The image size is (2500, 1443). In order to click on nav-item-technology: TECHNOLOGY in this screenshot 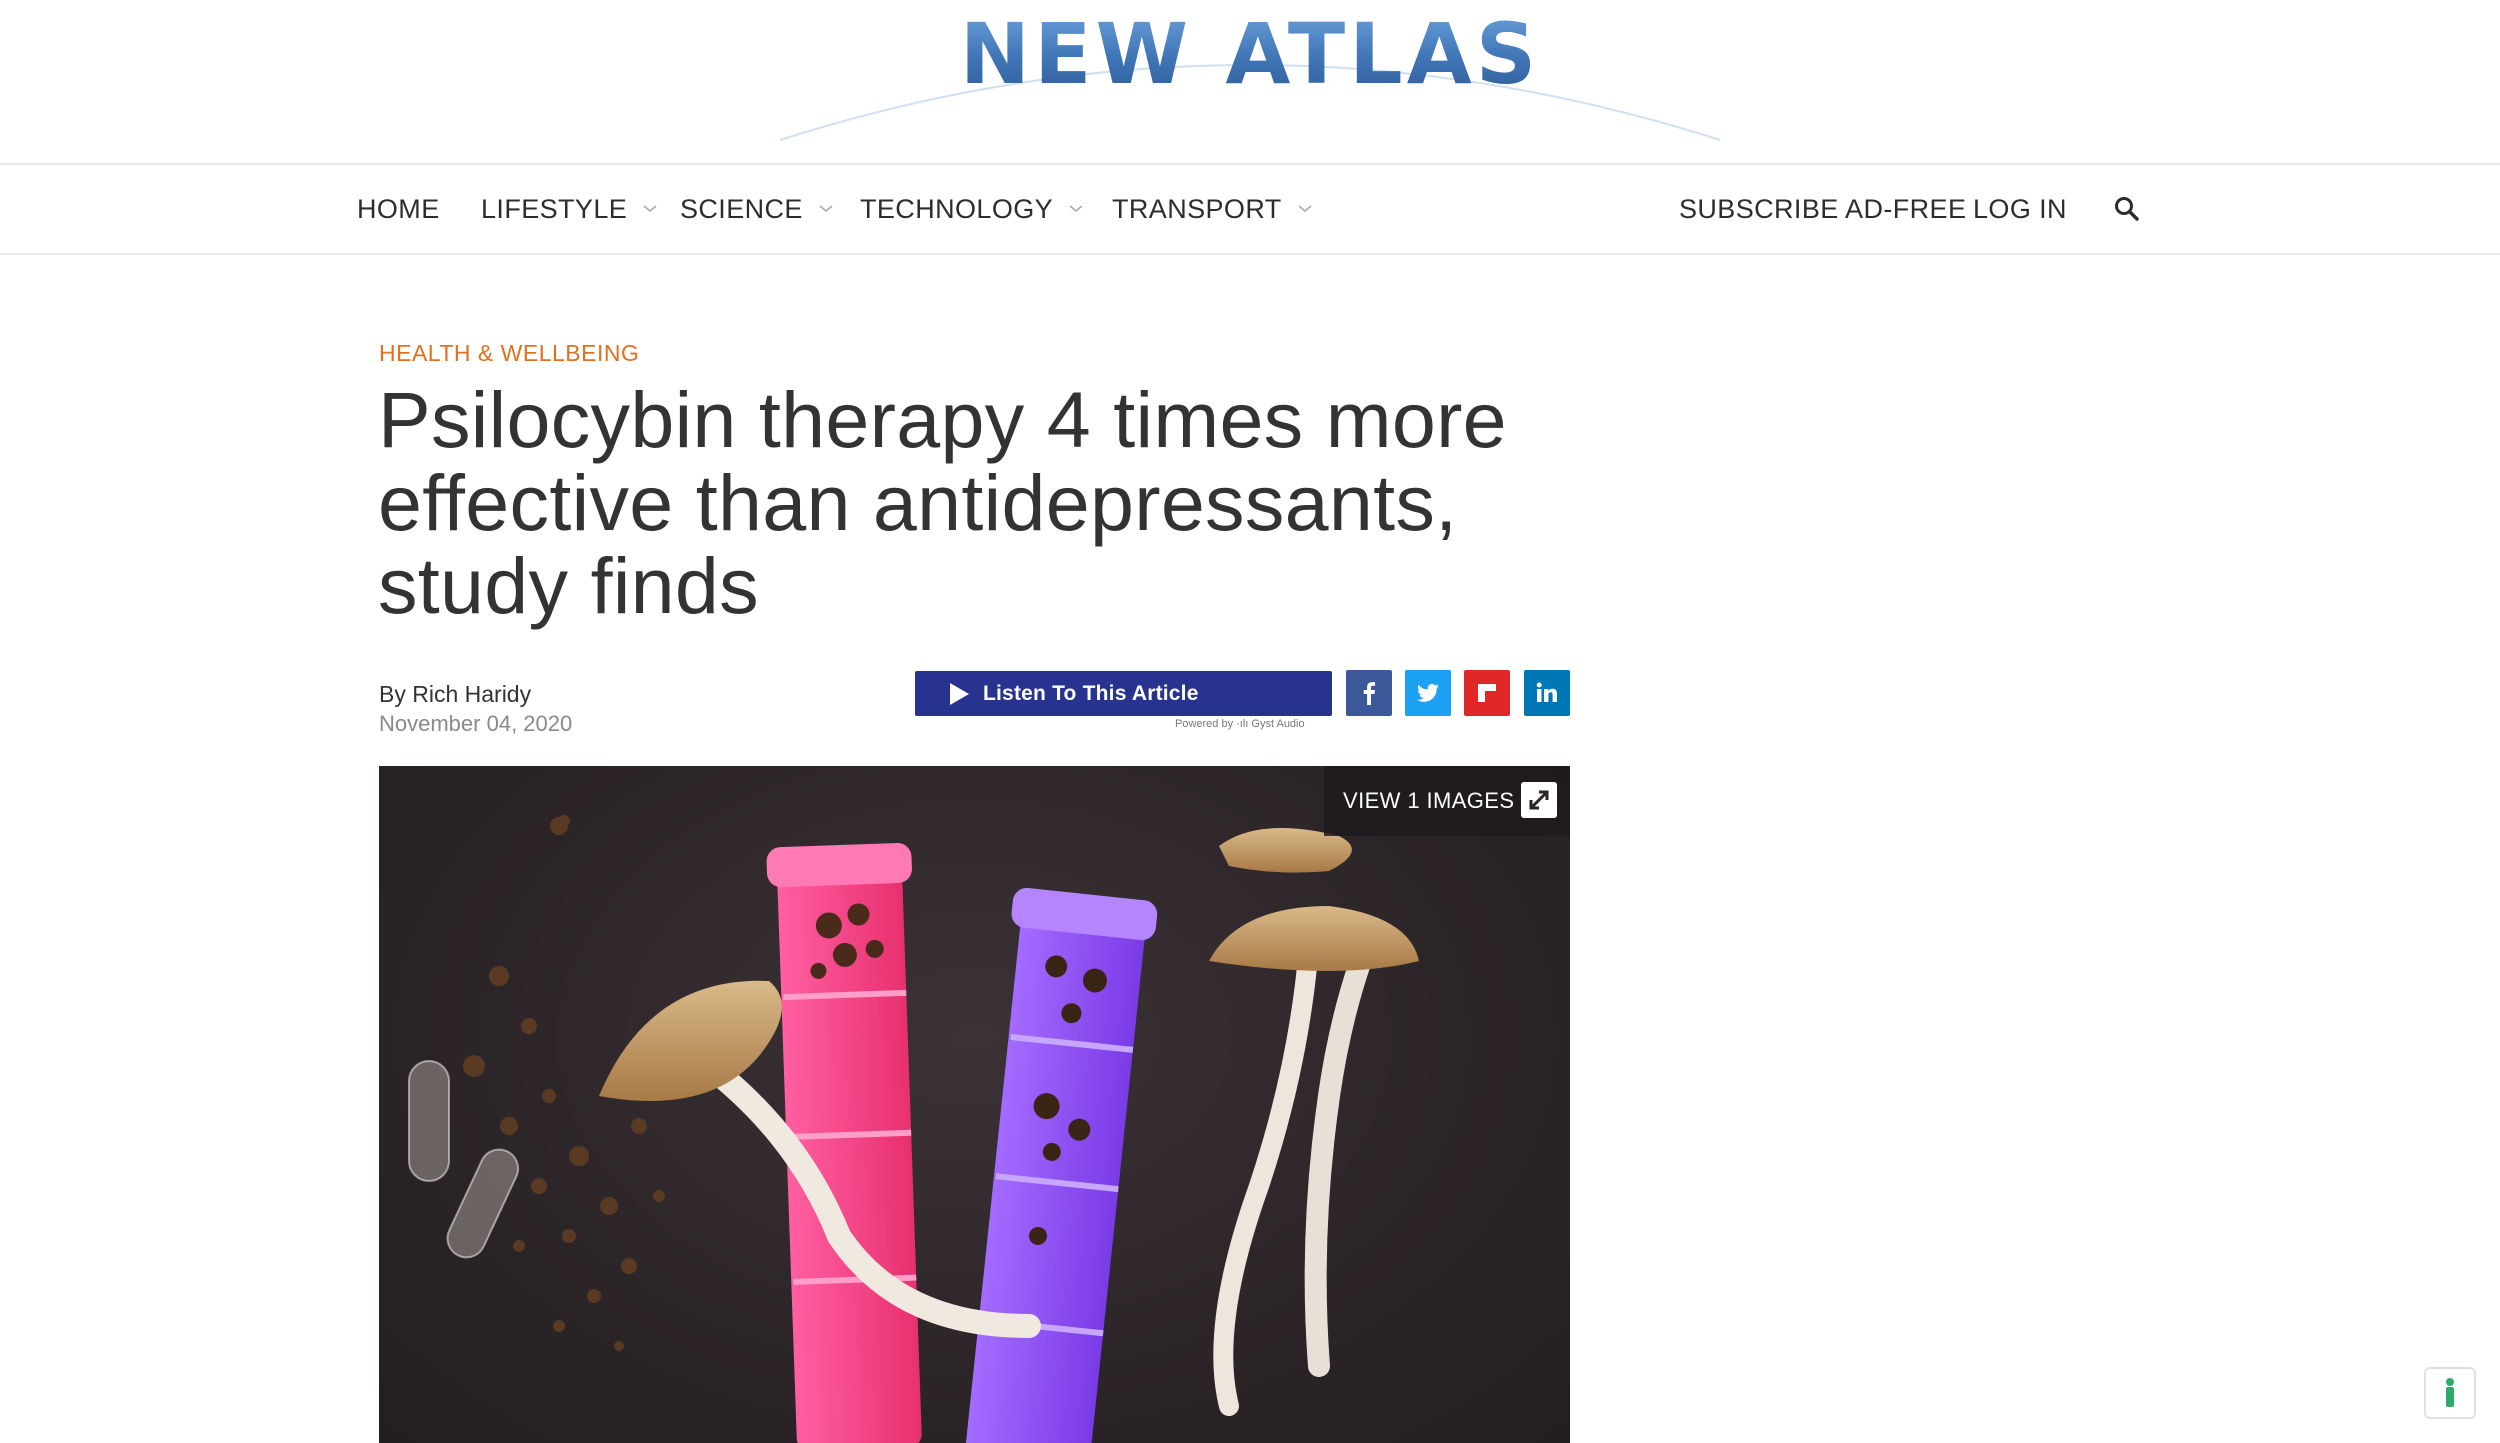, I will do `click(972, 209)`.